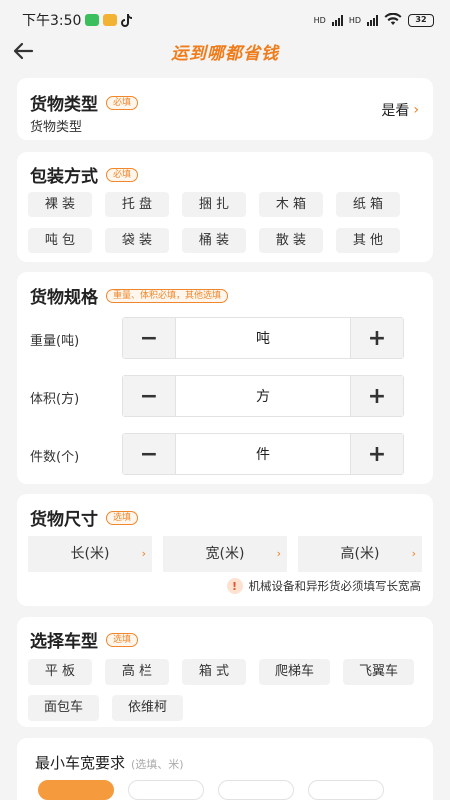  I want to click on signal-hd-label-2: HD, so click(354, 20).